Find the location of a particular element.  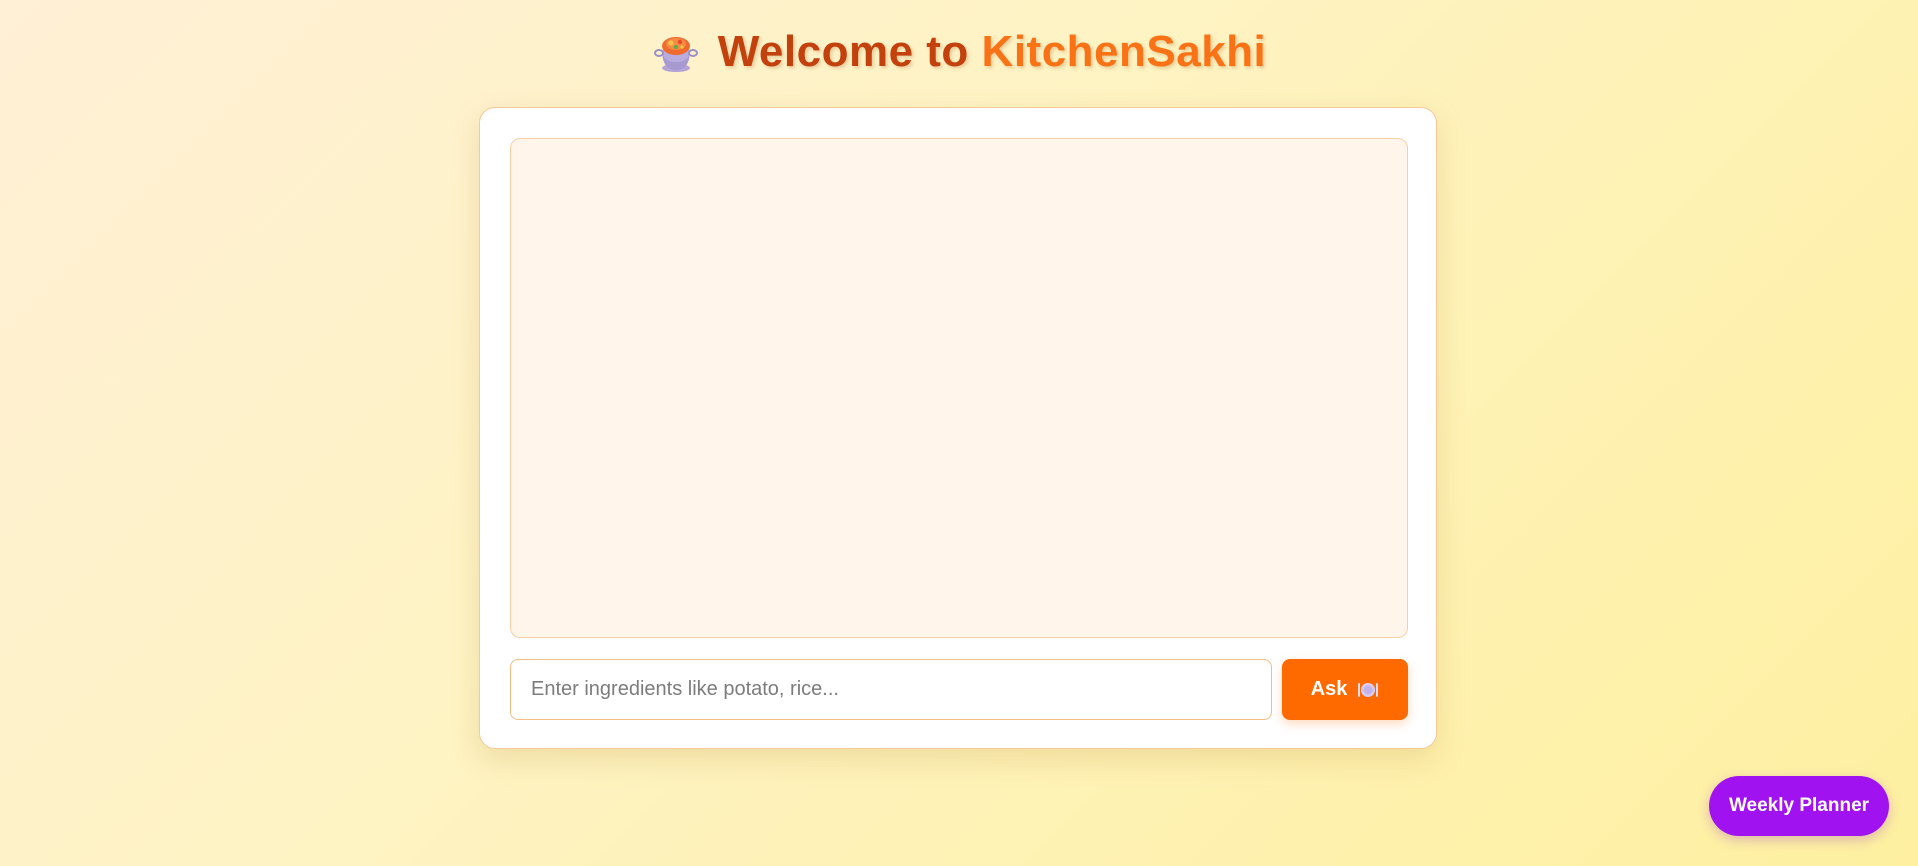

plate-icon is located at coordinates (1368, 689).